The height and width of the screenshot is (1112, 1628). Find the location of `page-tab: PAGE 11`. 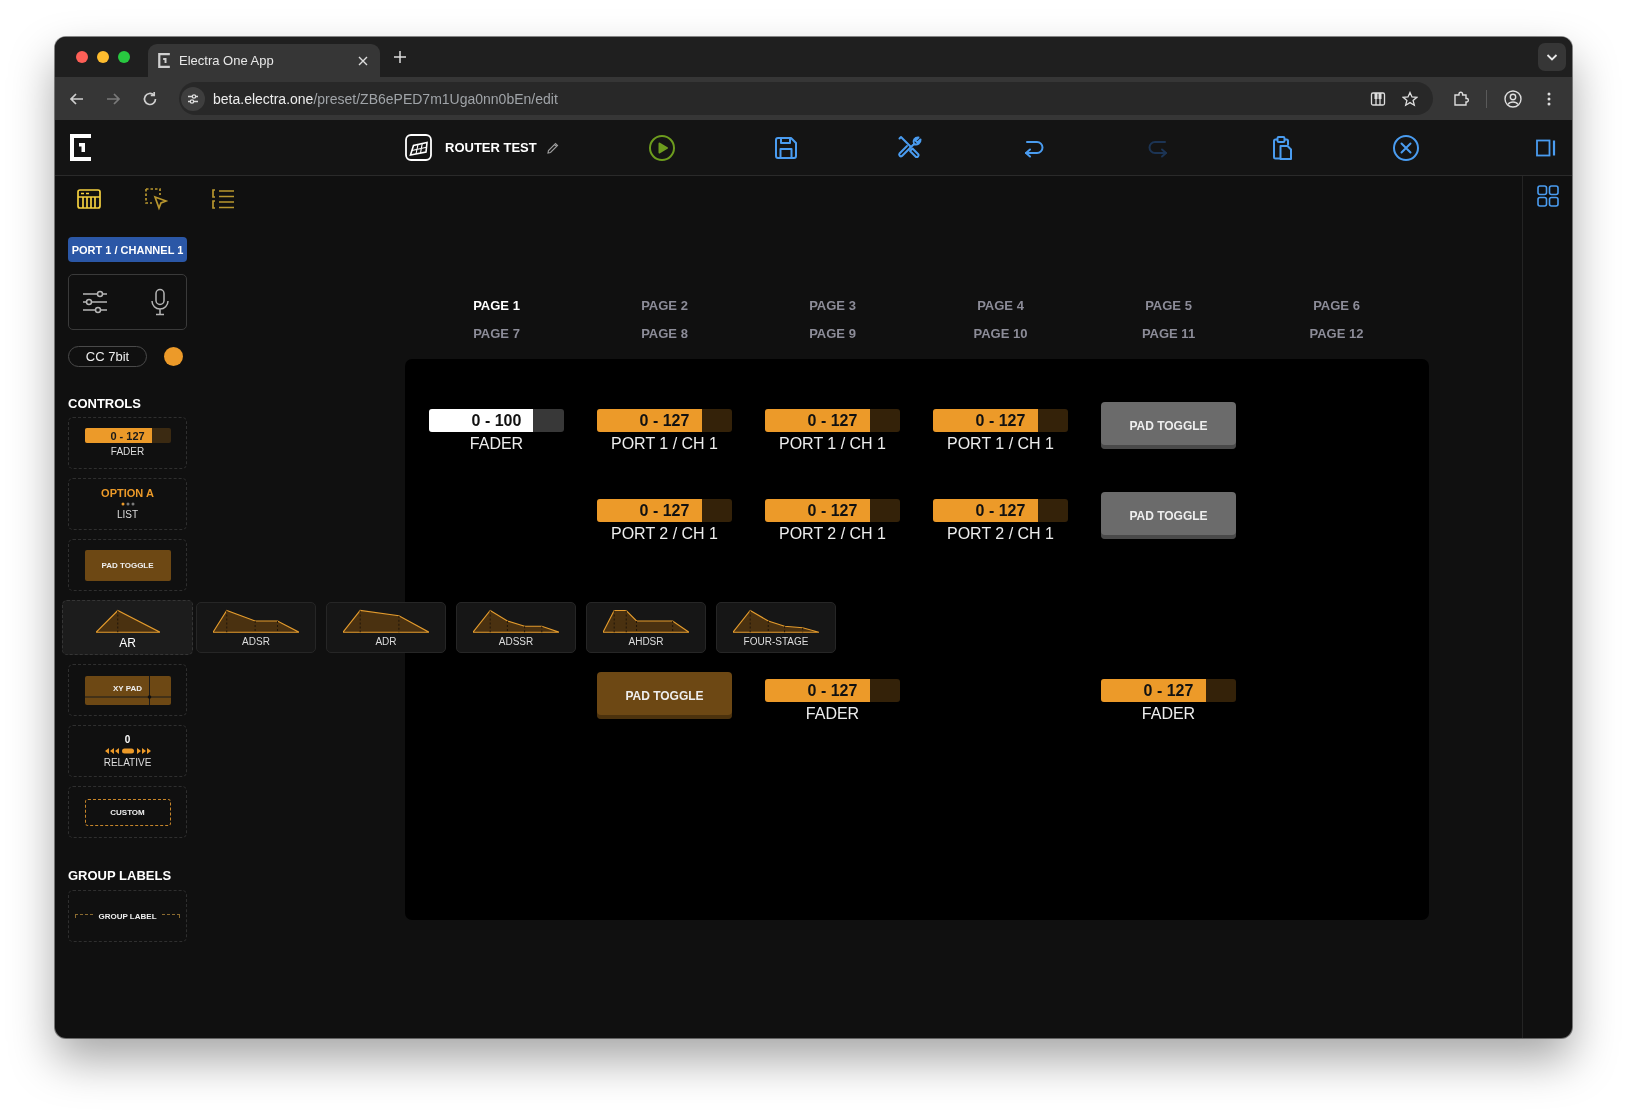

page-tab: PAGE 11 is located at coordinates (1168, 334).